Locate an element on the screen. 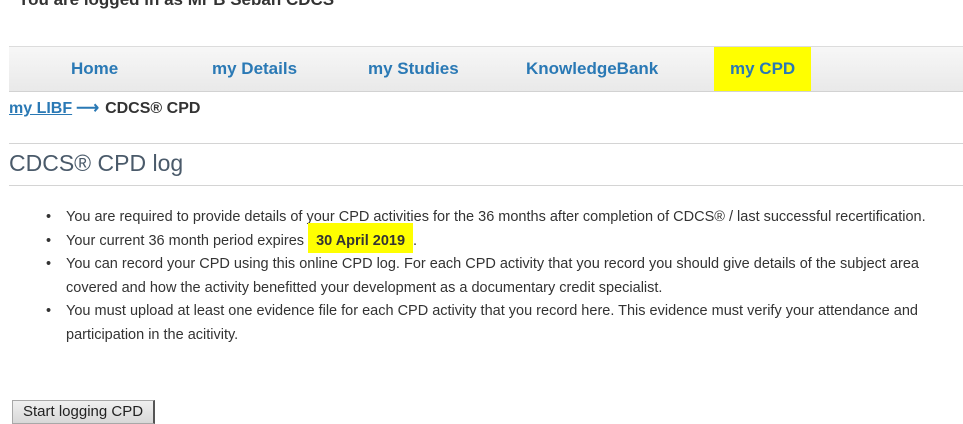 Image resolution: width=963 pixels, height=424 pixels. title-divider-bottom is located at coordinates (486, 185).